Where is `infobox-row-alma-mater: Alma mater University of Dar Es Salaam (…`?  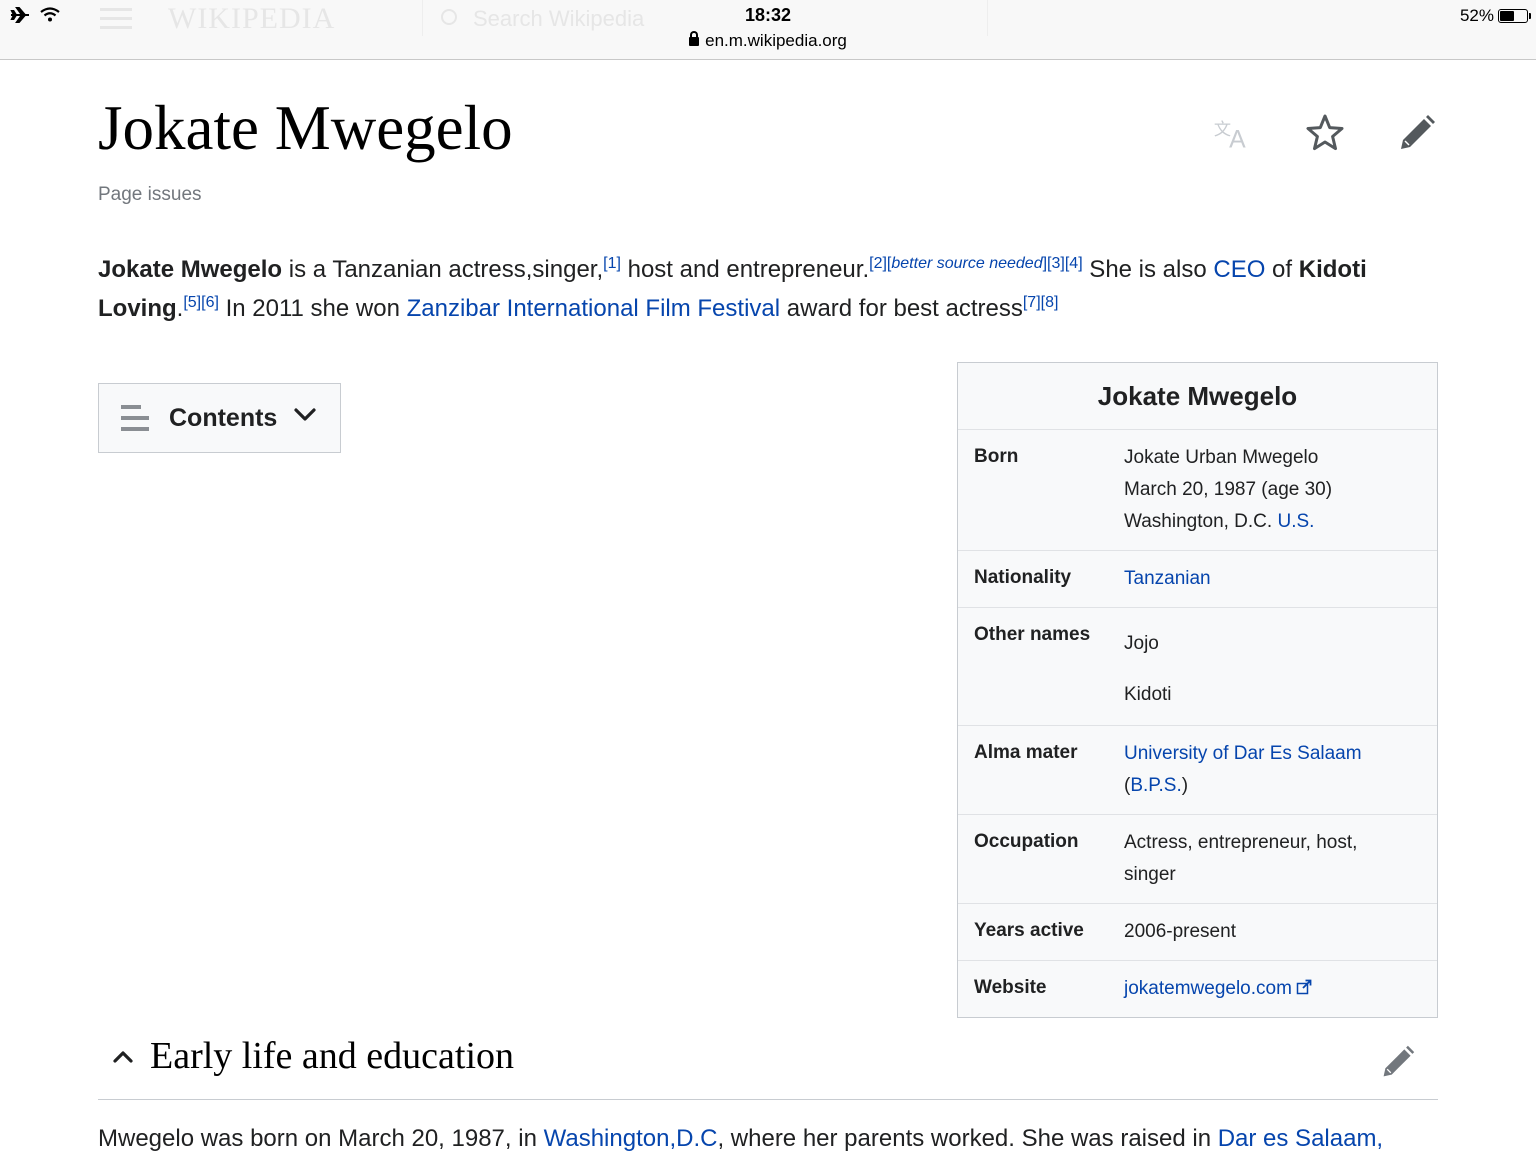
infobox-row-alma-mater: Alma mater University of Dar Es Salaam (… is located at coordinates (1197, 770).